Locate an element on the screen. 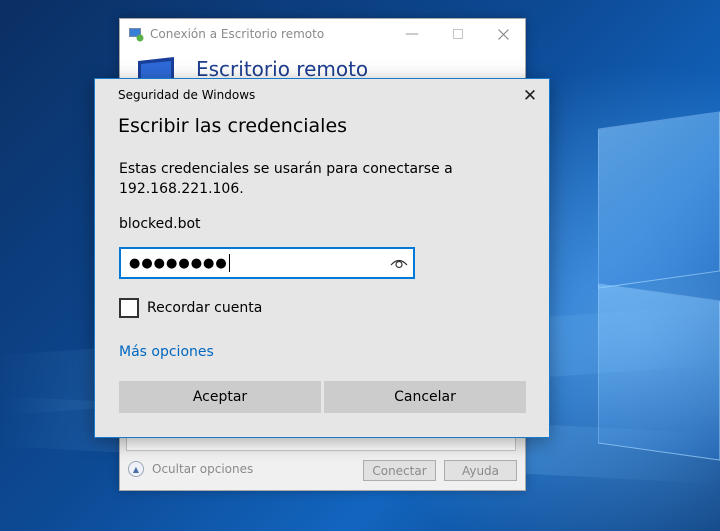 The height and width of the screenshot is (531, 720). remember-account-label: Recordar cuenta is located at coordinates (205, 308).